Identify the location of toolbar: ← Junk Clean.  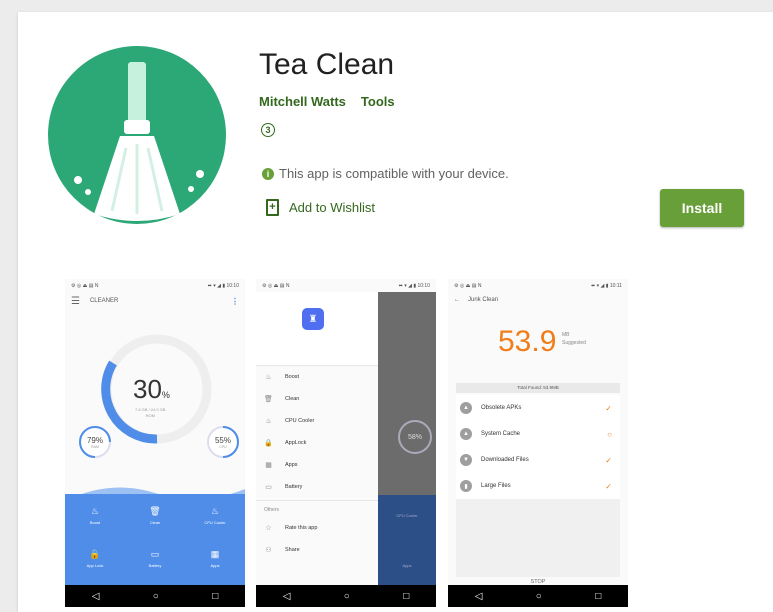
(538, 300).